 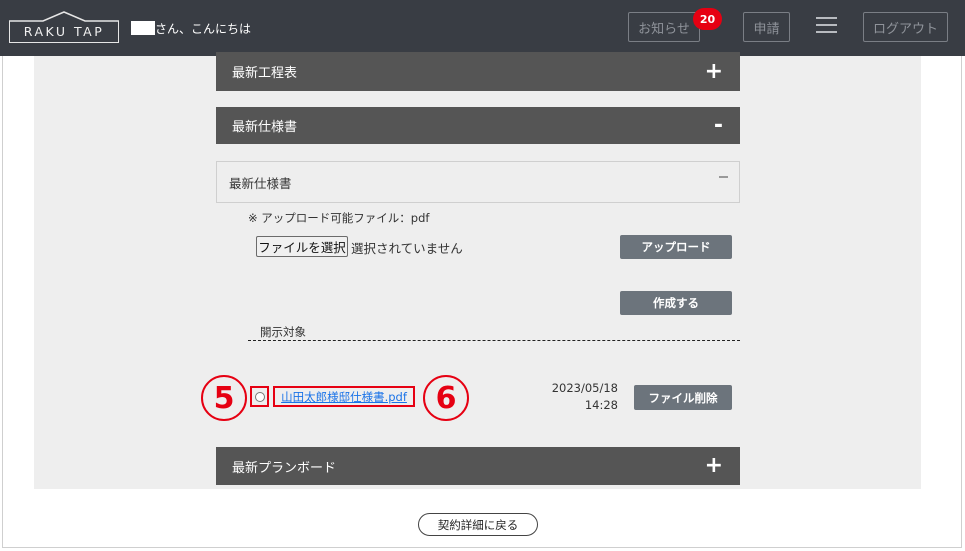 I want to click on frame-bottom, so click(x=482, y=547).